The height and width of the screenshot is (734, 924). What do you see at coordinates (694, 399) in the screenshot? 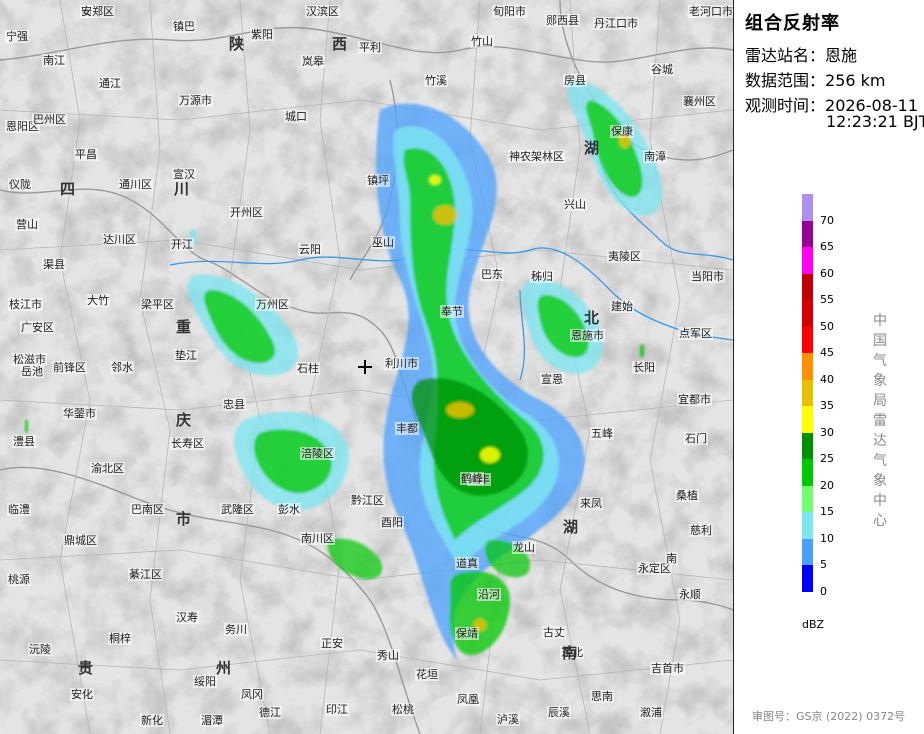
I see `place-label: 宜都市` at bounding box center [694, 399].